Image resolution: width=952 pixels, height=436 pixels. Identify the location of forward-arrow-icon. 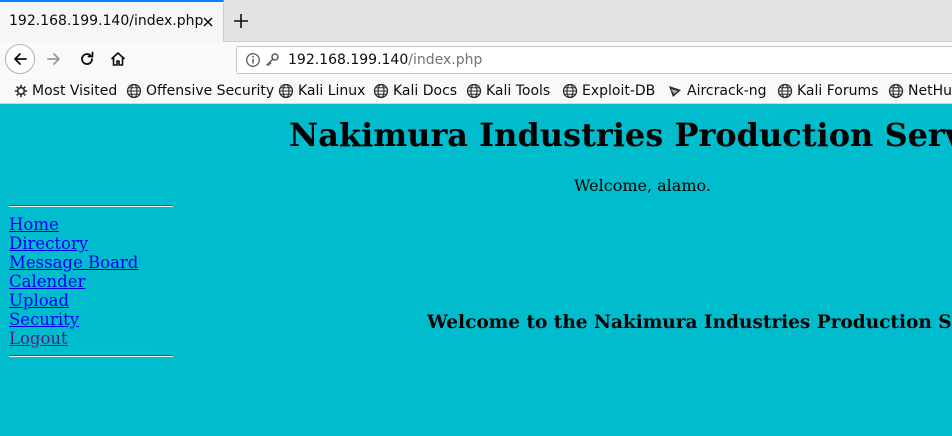
(53, 59).